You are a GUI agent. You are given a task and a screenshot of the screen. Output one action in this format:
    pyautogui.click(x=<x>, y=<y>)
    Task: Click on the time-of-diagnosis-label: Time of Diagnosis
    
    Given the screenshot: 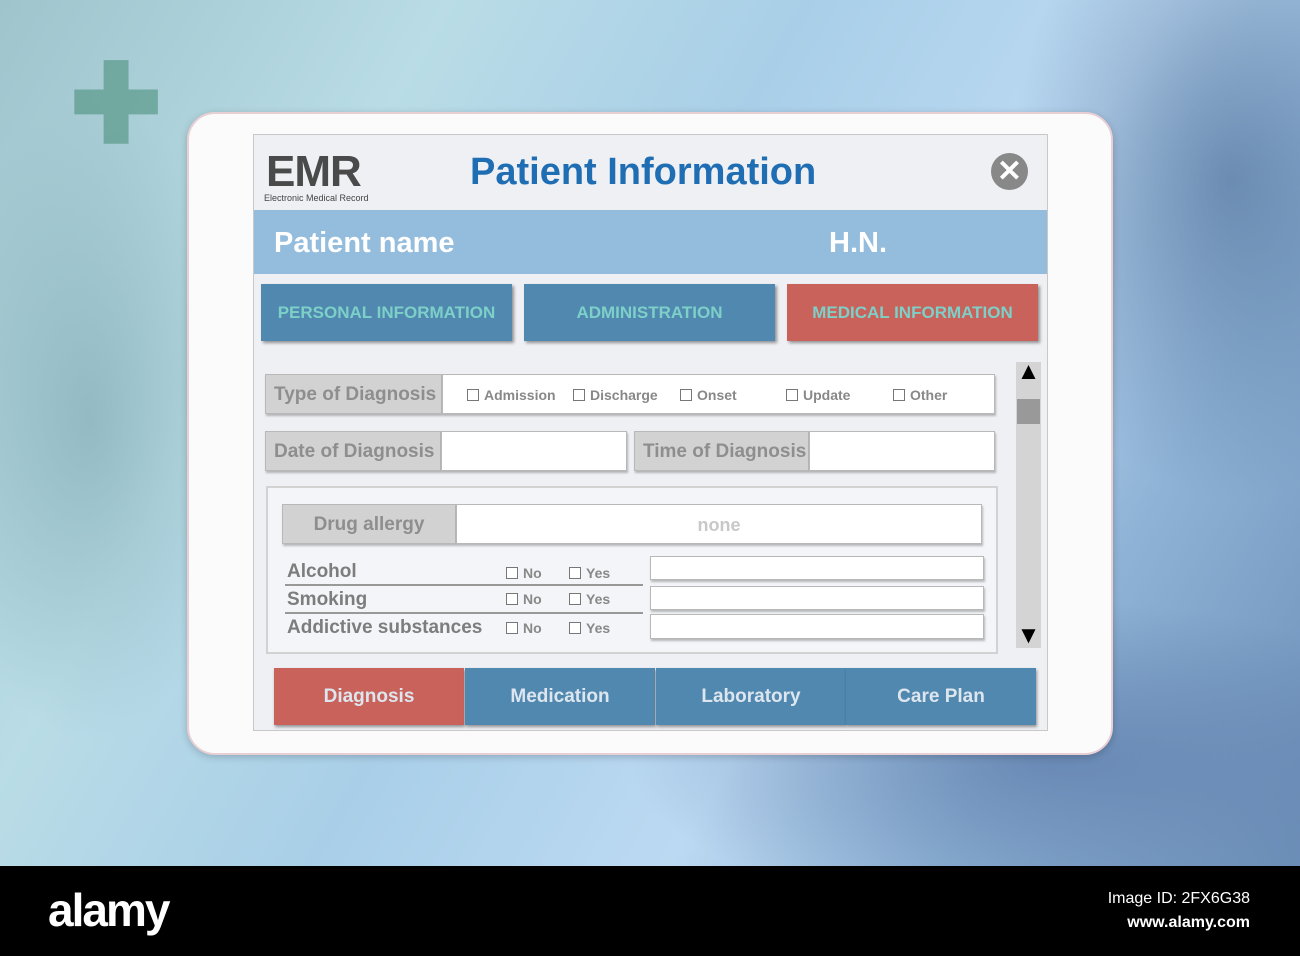 What is the action you would take?
    pyautogui.click(x=721, y=451)
    